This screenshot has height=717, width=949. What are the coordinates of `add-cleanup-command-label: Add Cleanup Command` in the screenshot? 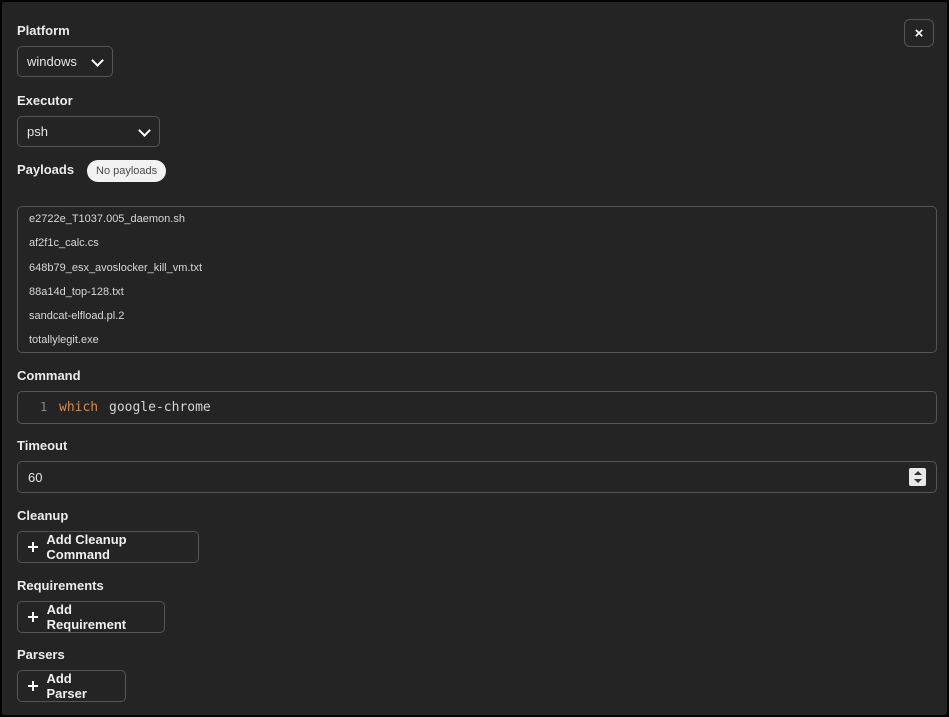 It's located at (86, 547).